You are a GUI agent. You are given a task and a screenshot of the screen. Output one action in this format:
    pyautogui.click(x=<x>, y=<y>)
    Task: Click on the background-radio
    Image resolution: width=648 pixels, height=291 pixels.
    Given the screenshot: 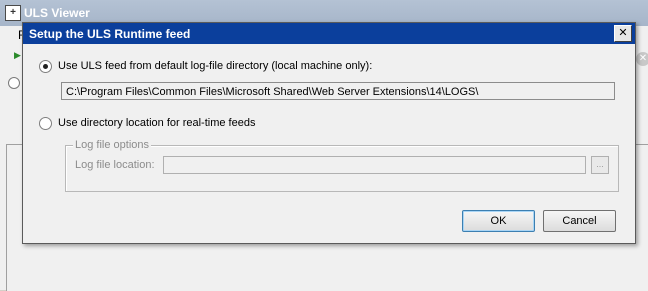 What is the action you would take?
    pyautogui.click(x=14, y=83)
    